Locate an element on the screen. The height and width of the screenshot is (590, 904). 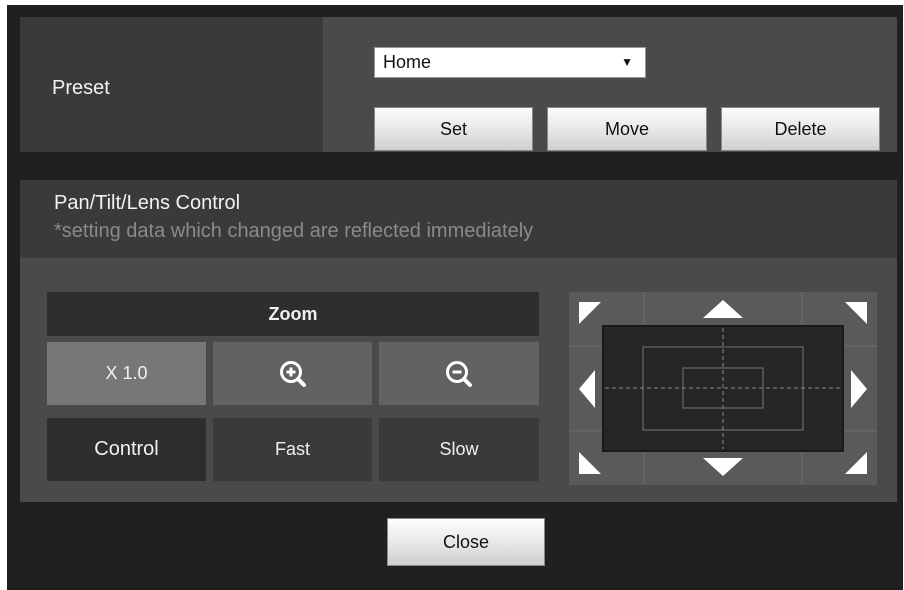
speed-slow-button: Slow is located at coordinates (459, 449).